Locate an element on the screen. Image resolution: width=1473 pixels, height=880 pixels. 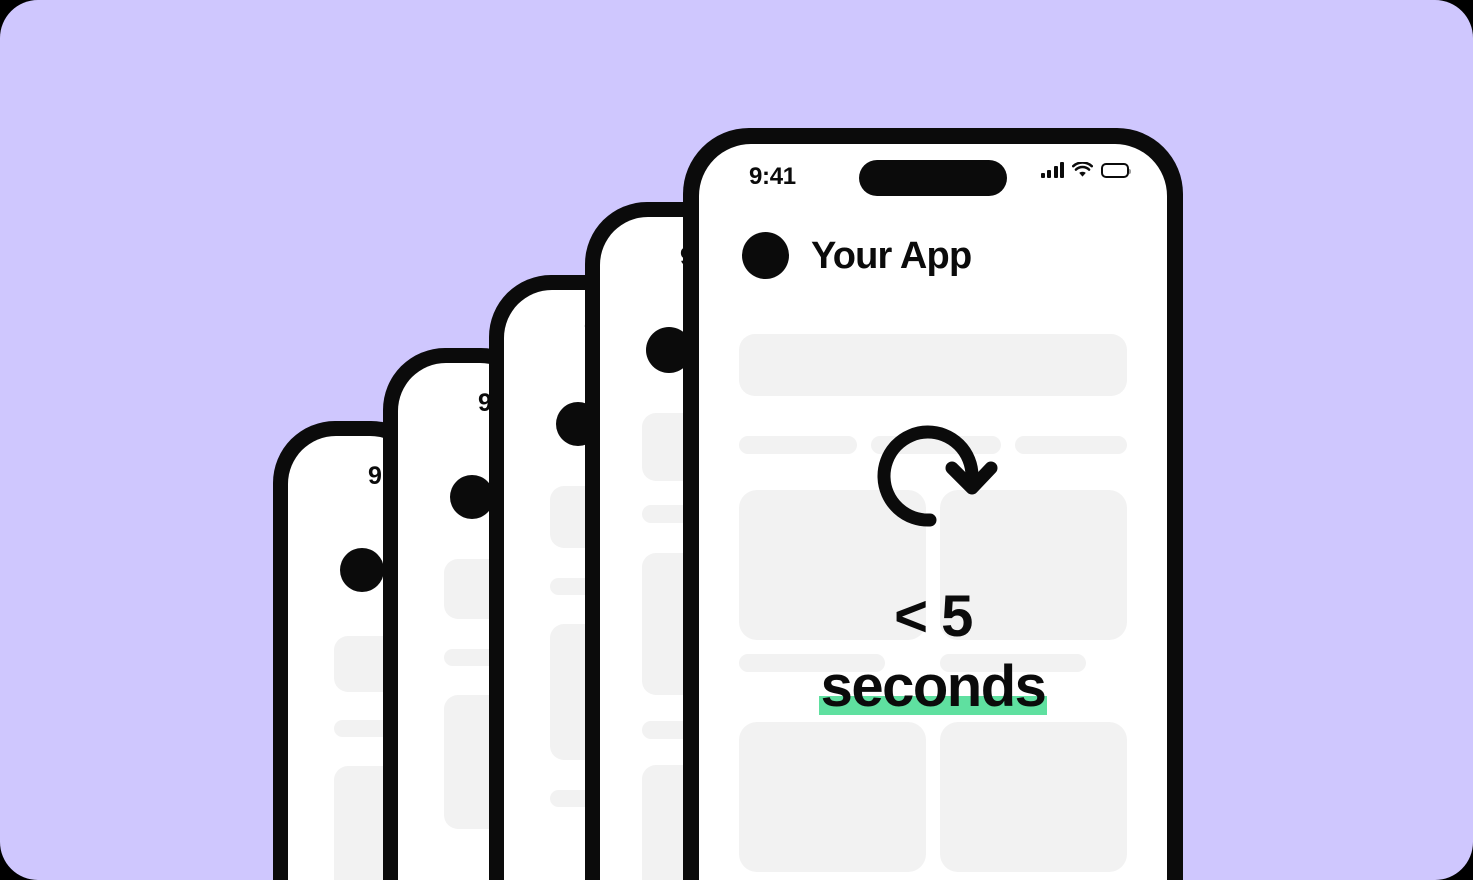
wifi-icon is located at coordinates (1082, 170).